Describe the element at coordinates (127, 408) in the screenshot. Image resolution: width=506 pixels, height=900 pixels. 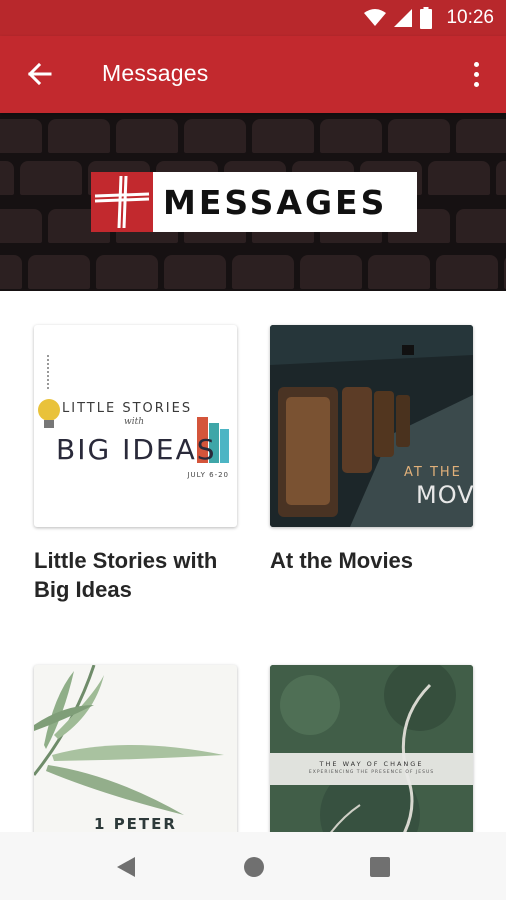
I see `art-line-1: LITTLE STORIES` at that location.